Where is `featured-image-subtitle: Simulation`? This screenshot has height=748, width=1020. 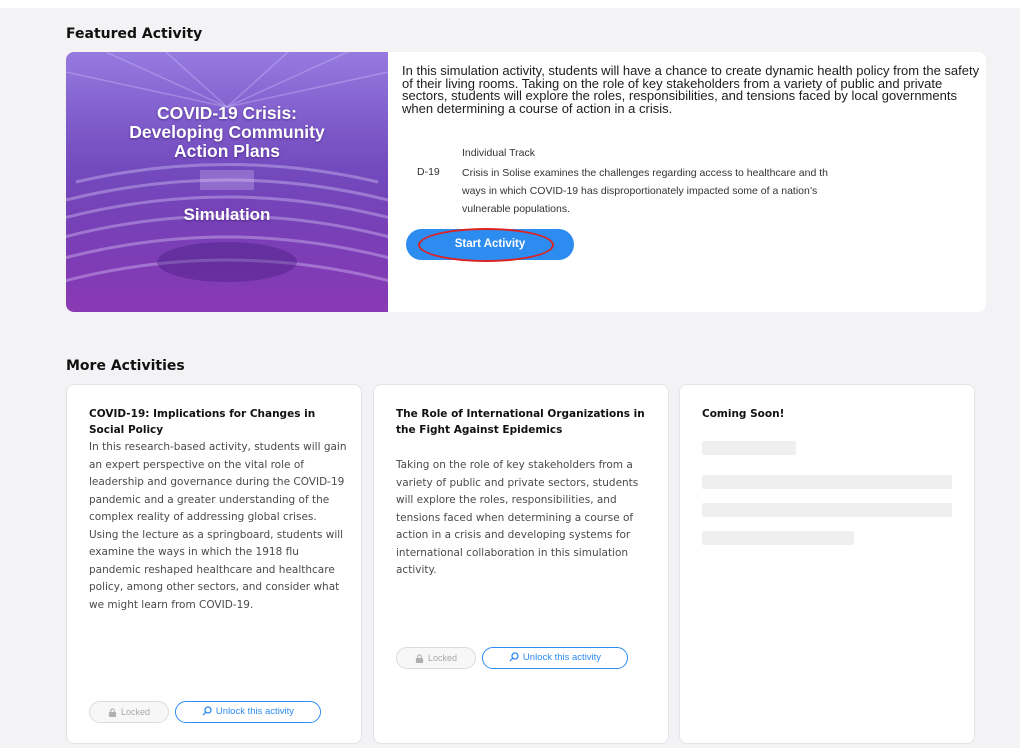
featured-image-subtitle: Simulation is located at coordinates (227, 214).